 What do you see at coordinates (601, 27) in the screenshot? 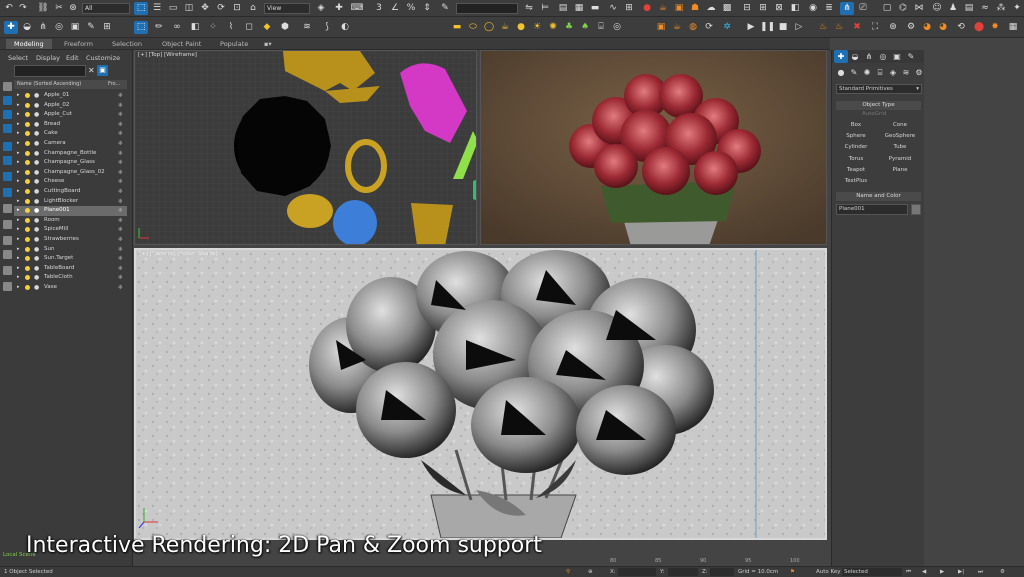
I see `camera-icon: ⌸` at bounding box center [601, 27].